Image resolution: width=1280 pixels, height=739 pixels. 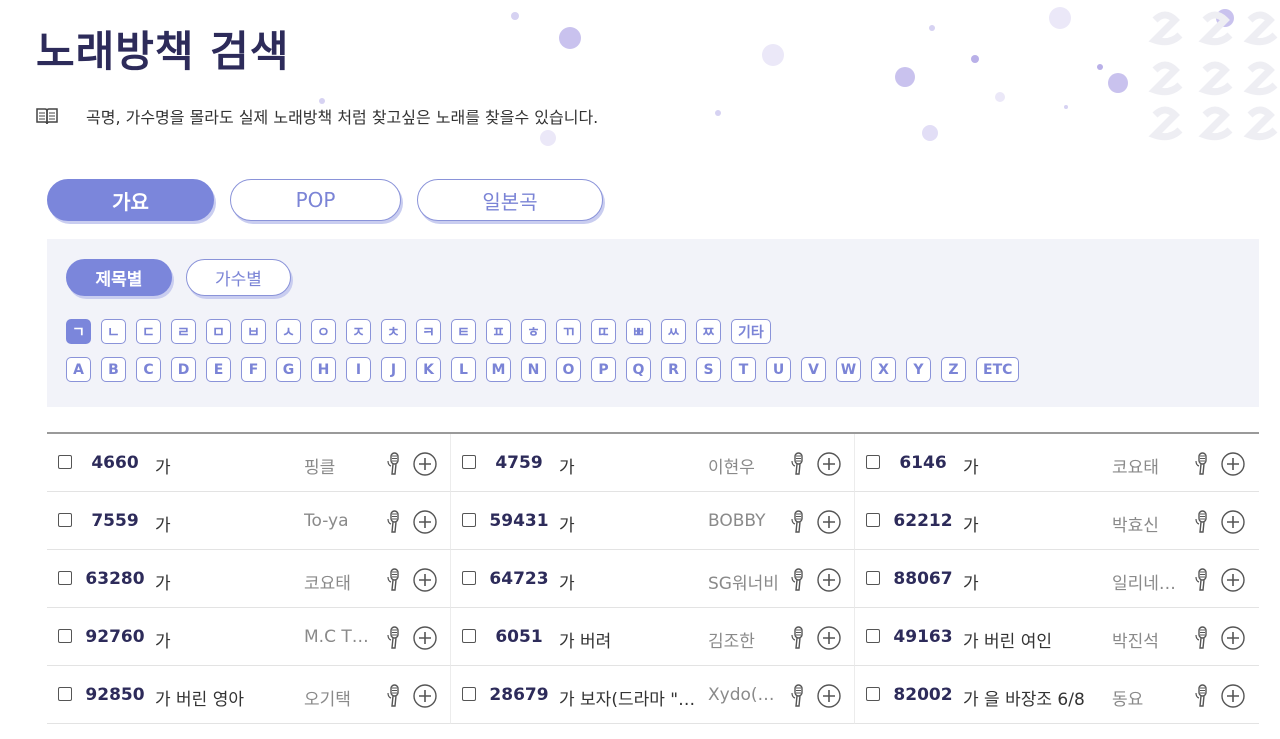 What do you see at coordinates (603, 331) in the screenshot?
I see `index-key: ㄸ` at bounding box center [603, 331].